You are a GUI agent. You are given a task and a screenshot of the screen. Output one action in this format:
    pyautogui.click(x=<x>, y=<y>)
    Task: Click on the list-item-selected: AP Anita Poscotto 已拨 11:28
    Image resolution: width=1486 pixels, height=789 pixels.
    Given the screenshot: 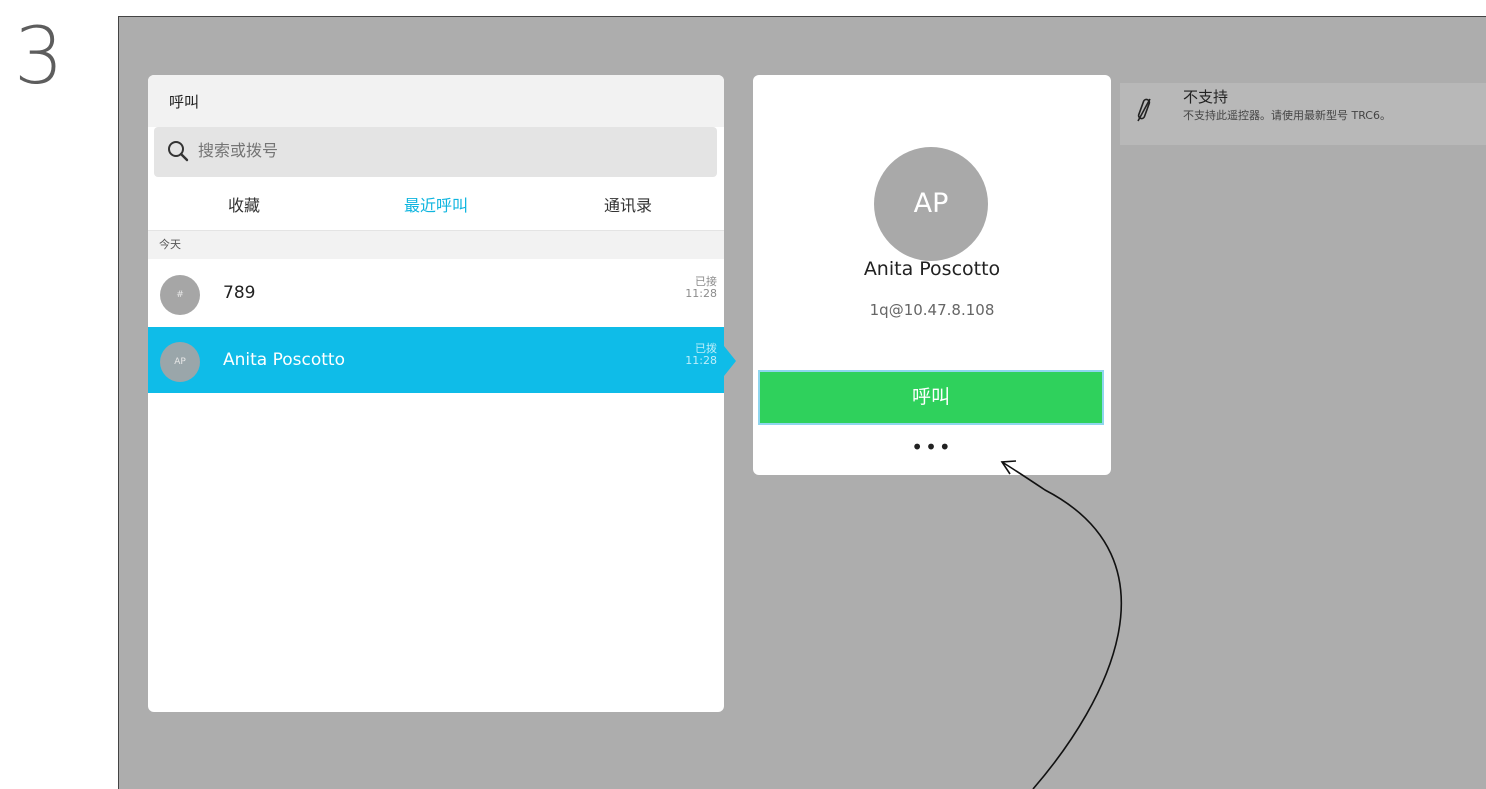 What is the action you would take?
    pyautogui.click(x=436, y=360)
    